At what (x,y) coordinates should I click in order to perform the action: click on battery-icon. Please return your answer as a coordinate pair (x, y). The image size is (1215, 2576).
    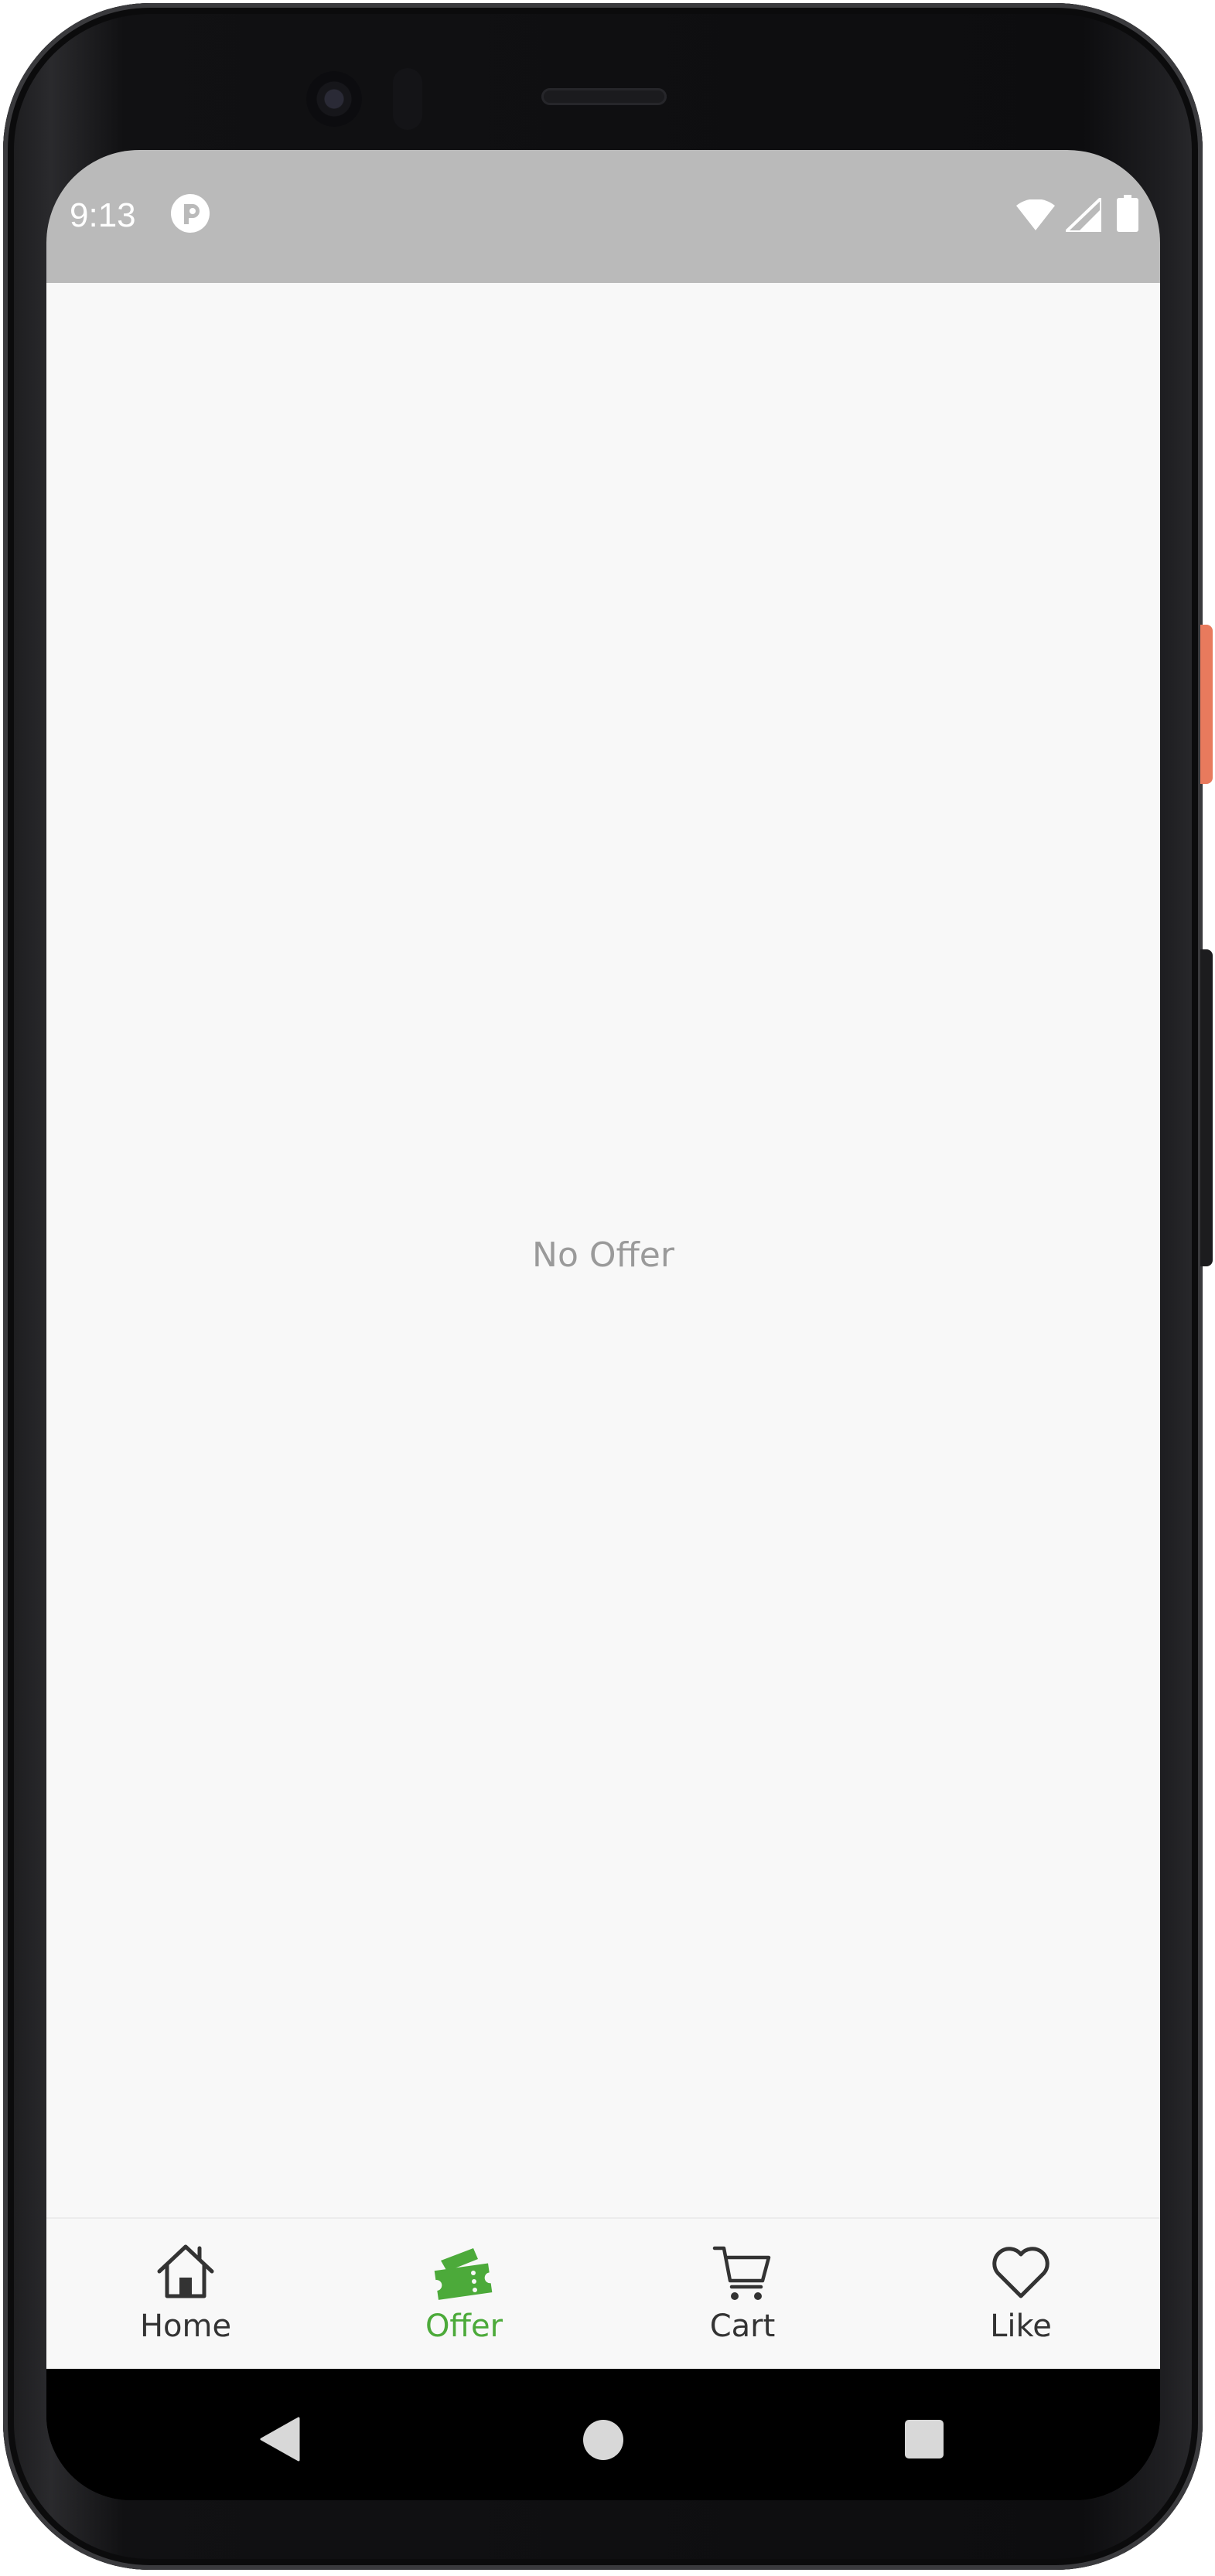
    Looking at the image, I should click on (1127, 214).